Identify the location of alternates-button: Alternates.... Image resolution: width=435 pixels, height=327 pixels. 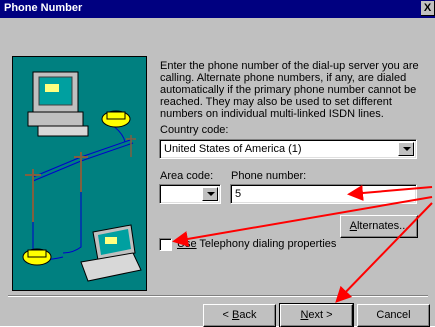
(379, 226).